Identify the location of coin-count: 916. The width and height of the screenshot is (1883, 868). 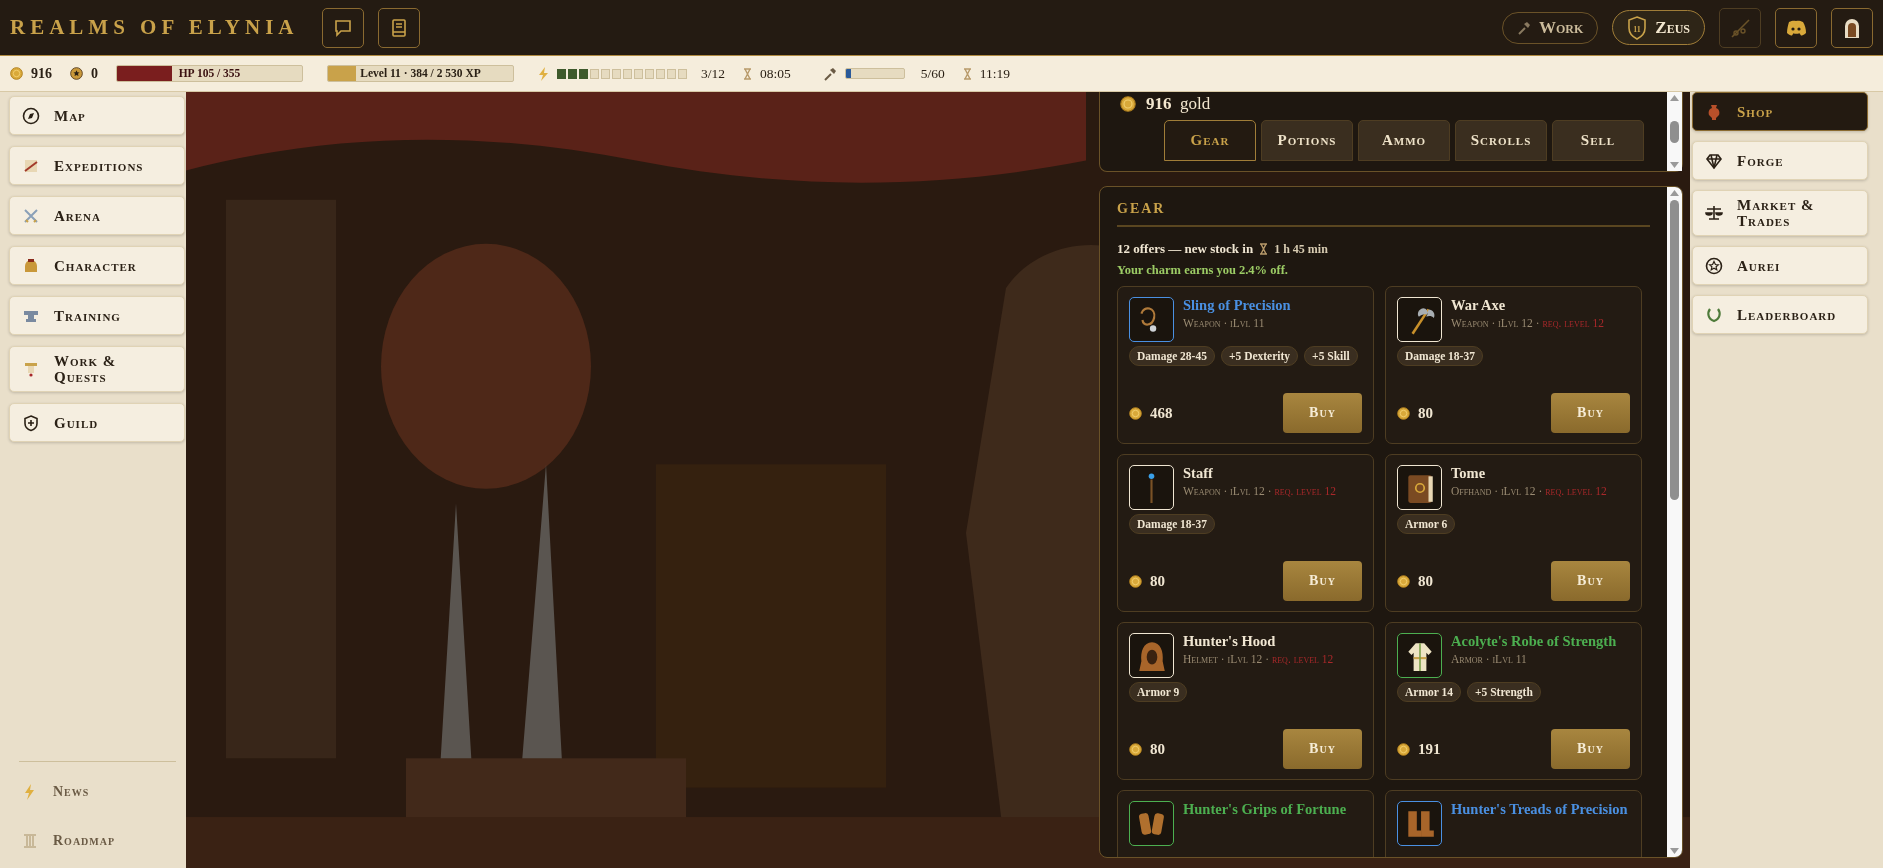
(41, 73).